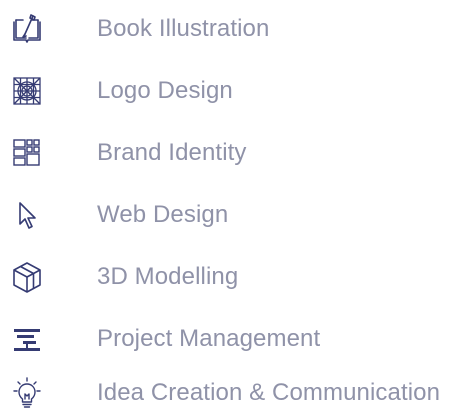  I want to click on service-label: Web Design, so click(163, 214).